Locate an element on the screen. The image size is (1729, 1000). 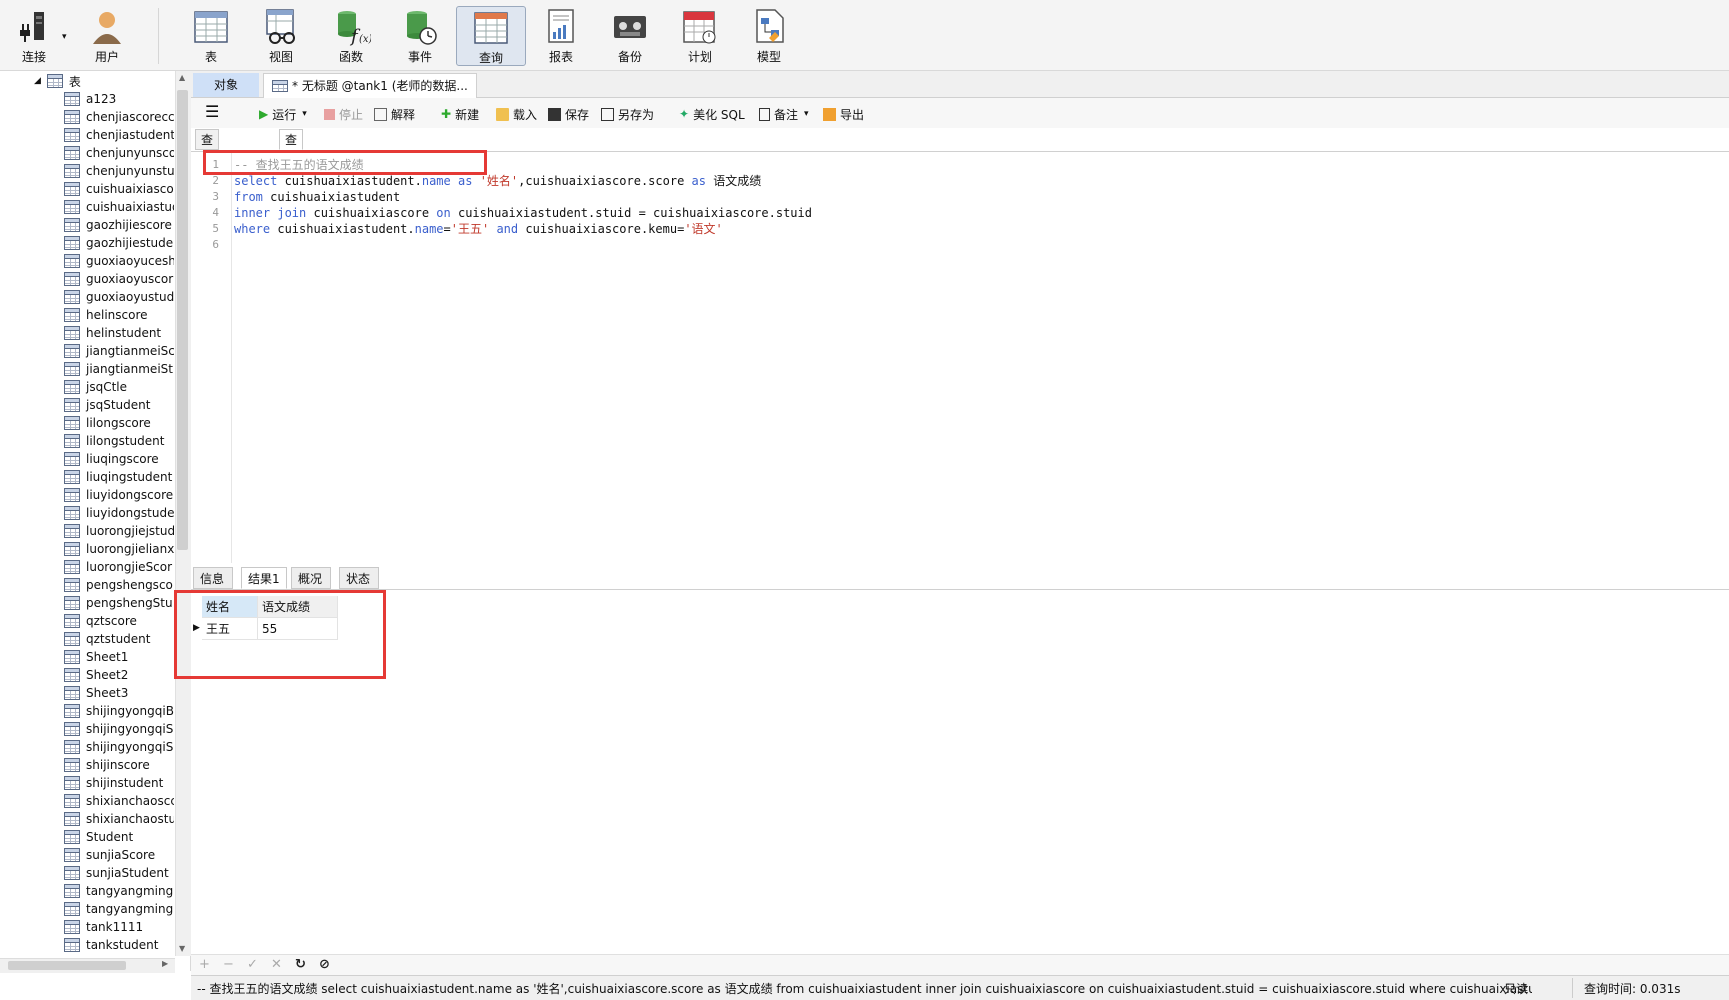
stop-button: 停止 is located at coordinates (343, 114).